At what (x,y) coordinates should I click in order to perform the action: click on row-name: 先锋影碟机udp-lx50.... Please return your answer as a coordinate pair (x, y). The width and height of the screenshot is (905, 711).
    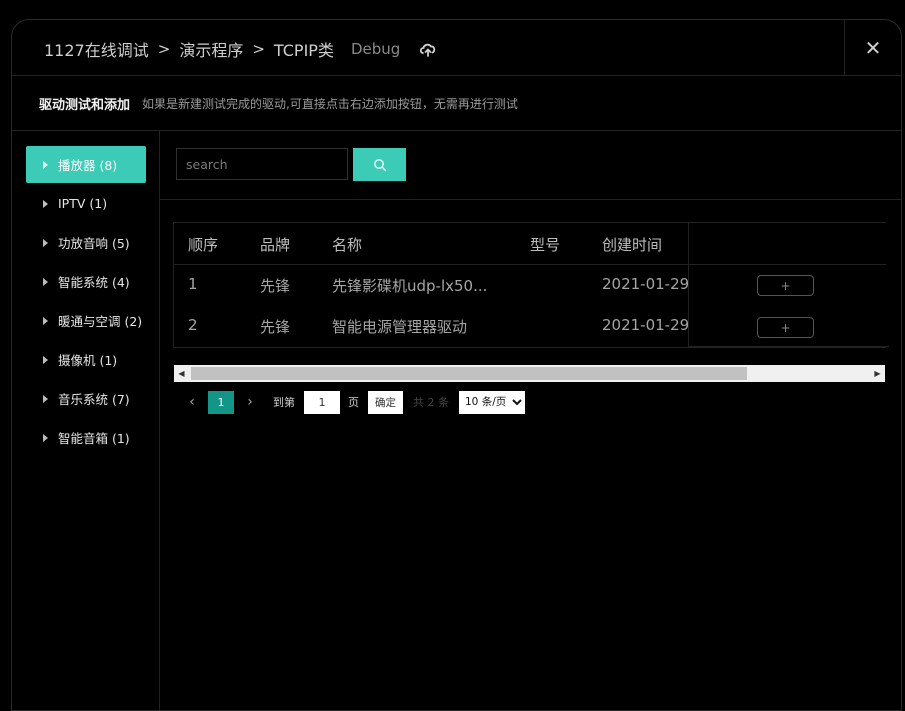
    Looking at the image, I should click on (410, 286).